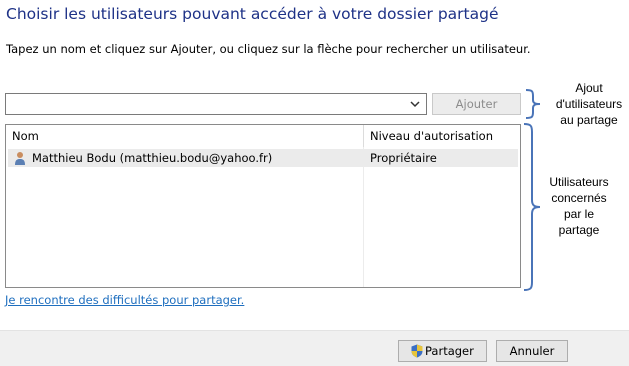 The image size is (629, 366). What do you see at coordinates (533, 104) in the screenshot?
I see `annotation-brace-top` at bounding box center [533, 104].